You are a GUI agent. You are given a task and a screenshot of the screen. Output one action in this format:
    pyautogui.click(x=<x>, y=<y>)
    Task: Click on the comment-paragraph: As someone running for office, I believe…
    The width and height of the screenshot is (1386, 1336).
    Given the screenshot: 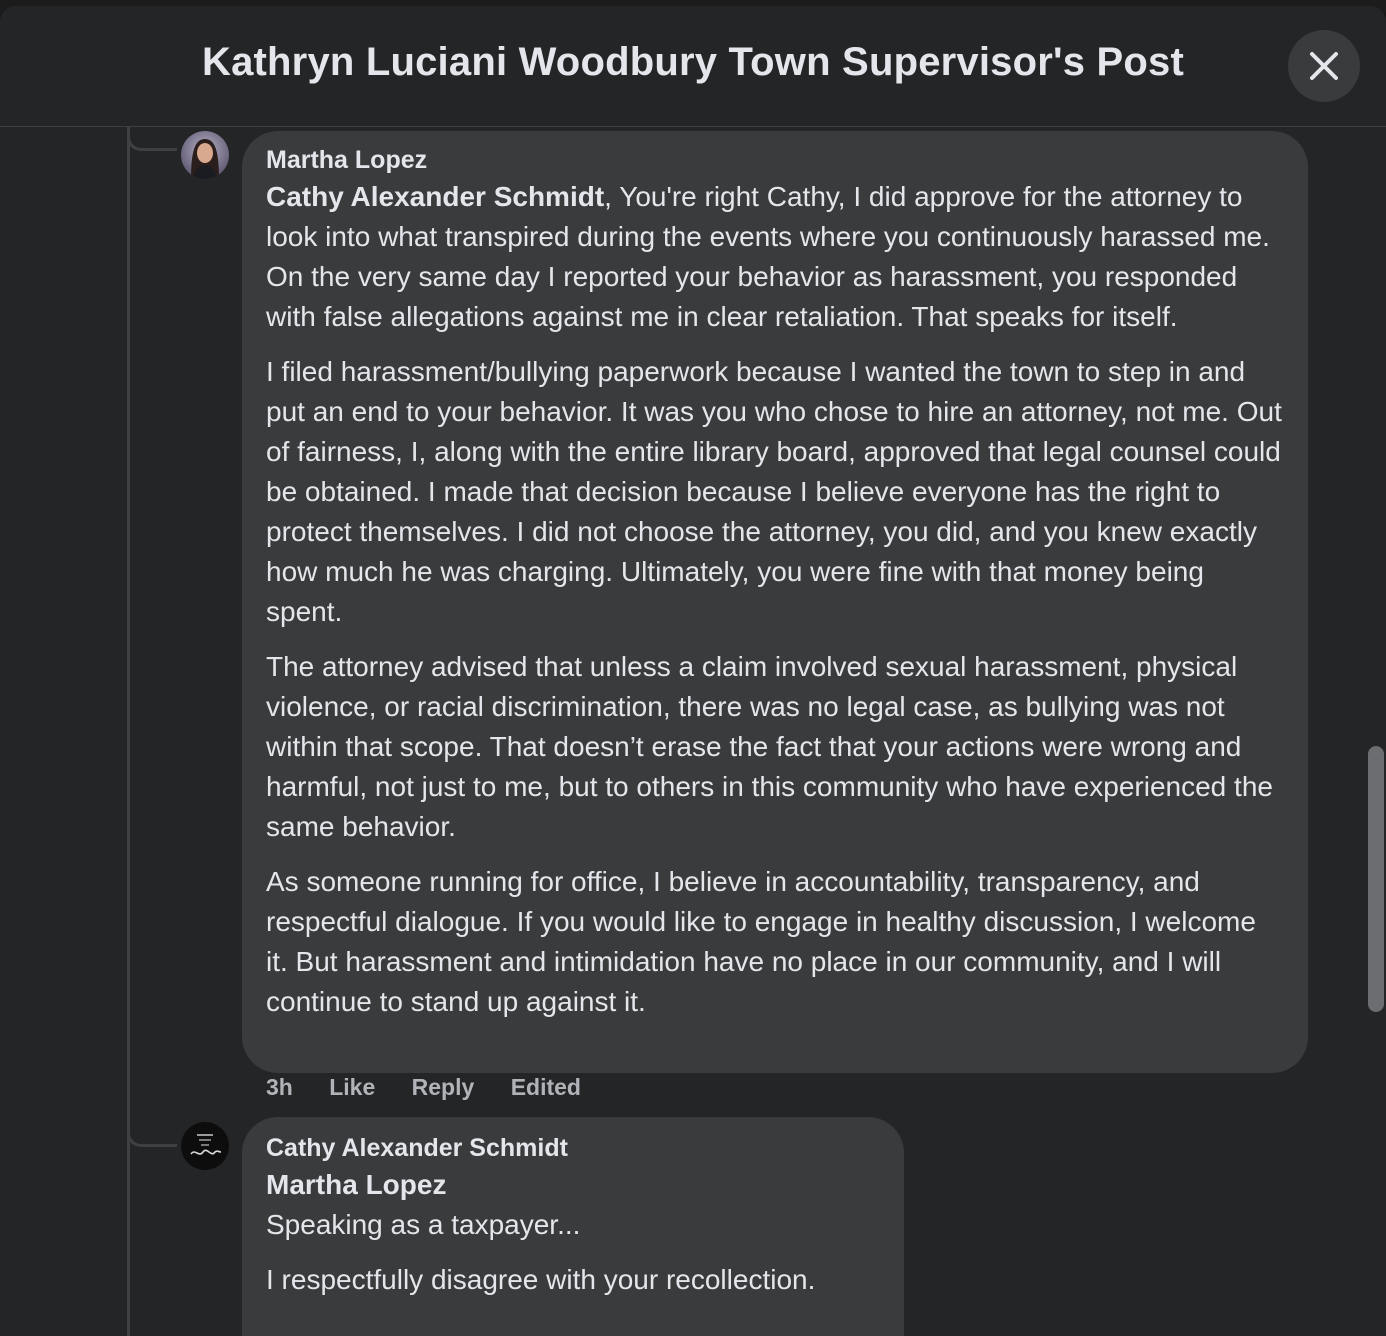 What is the action you would take?
    pyautogui.click(x=761, y=941)
    